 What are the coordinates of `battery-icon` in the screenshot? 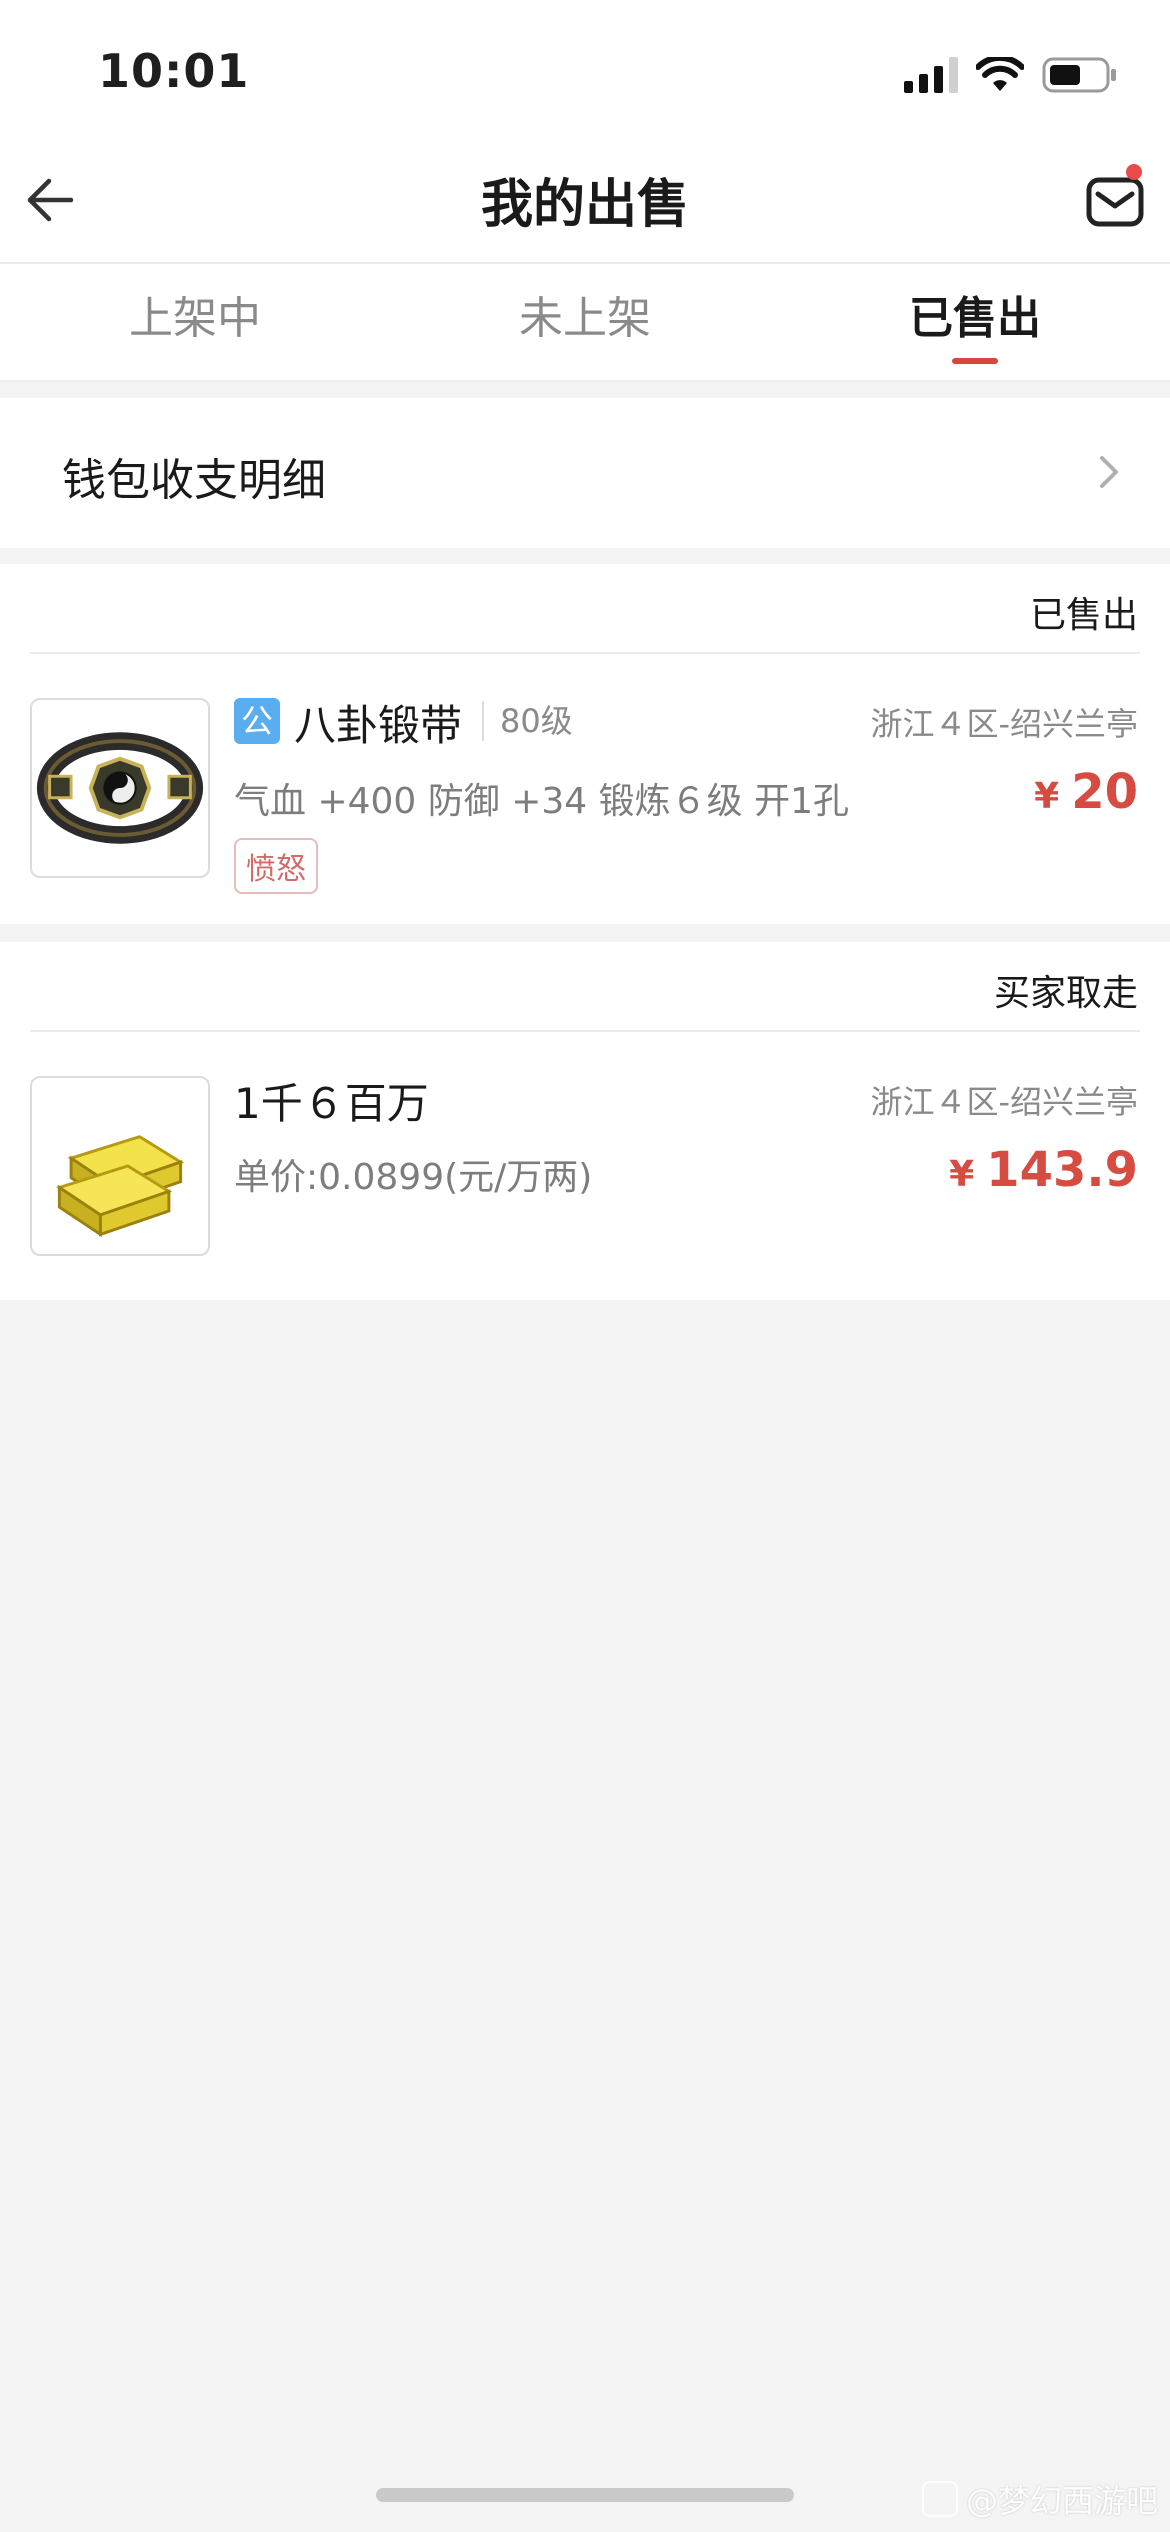 It's located at (1079, 75).